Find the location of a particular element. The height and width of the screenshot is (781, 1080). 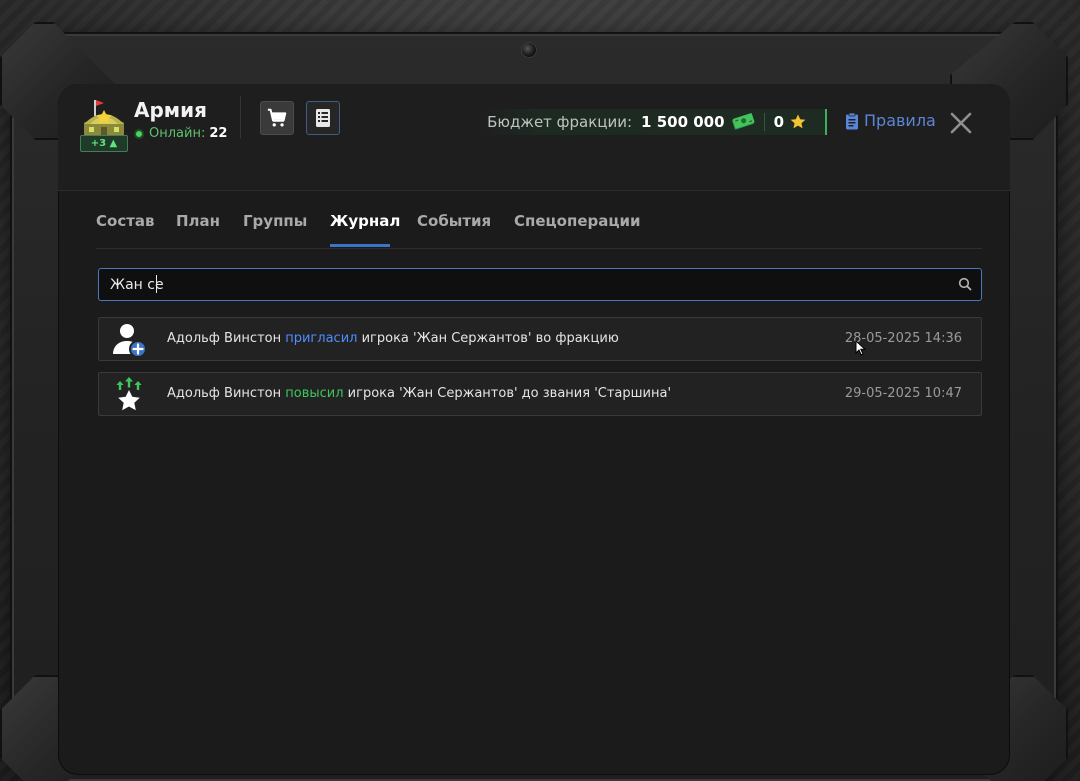

rules-link: Правила is located at coordinates (890, 120).